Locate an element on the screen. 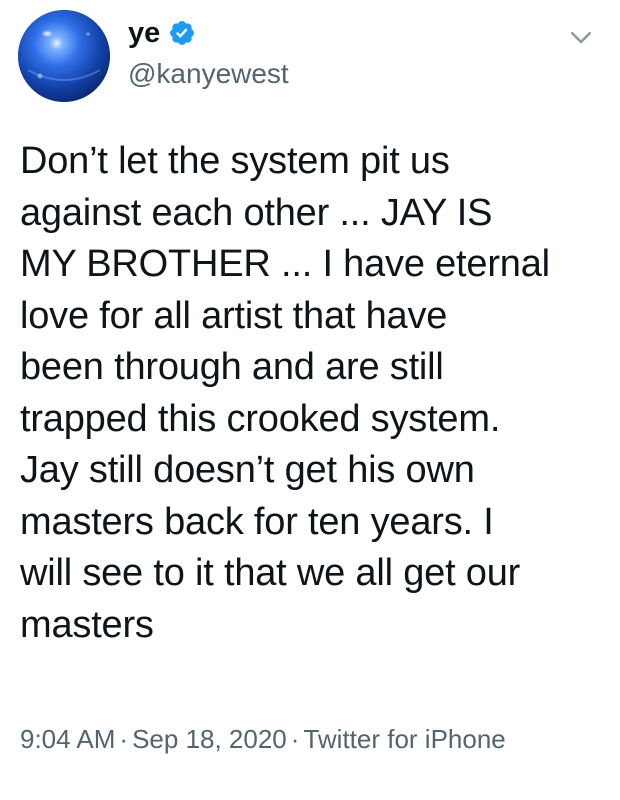 The height and width of the screenshot is (800, 620). avatar-image is located at coordinates (64, 56).